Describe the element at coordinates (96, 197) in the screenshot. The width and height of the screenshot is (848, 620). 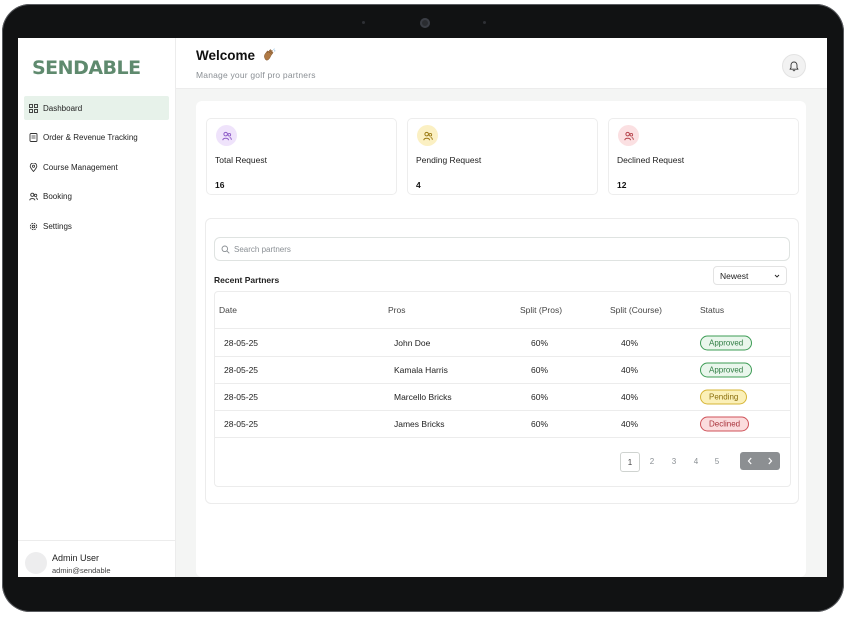
I see `sidebar-item-booking: Booking` at that location.